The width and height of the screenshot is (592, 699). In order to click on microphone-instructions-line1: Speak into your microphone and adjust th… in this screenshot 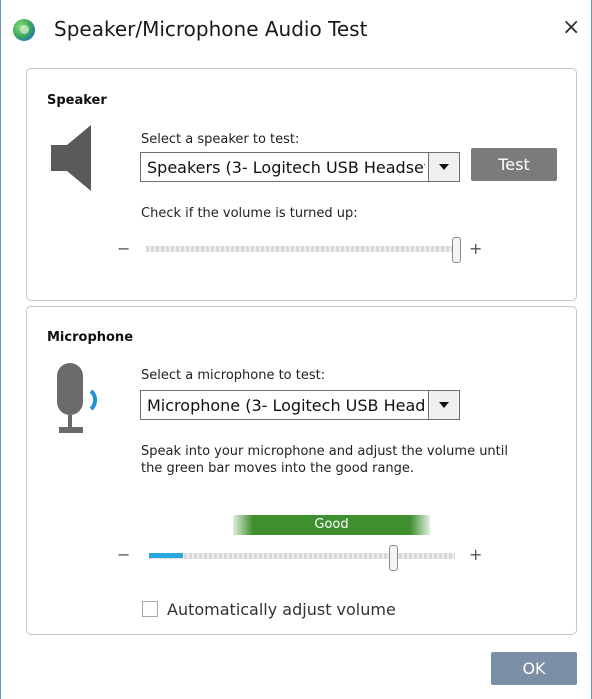, I will do `click(324, 451)`.